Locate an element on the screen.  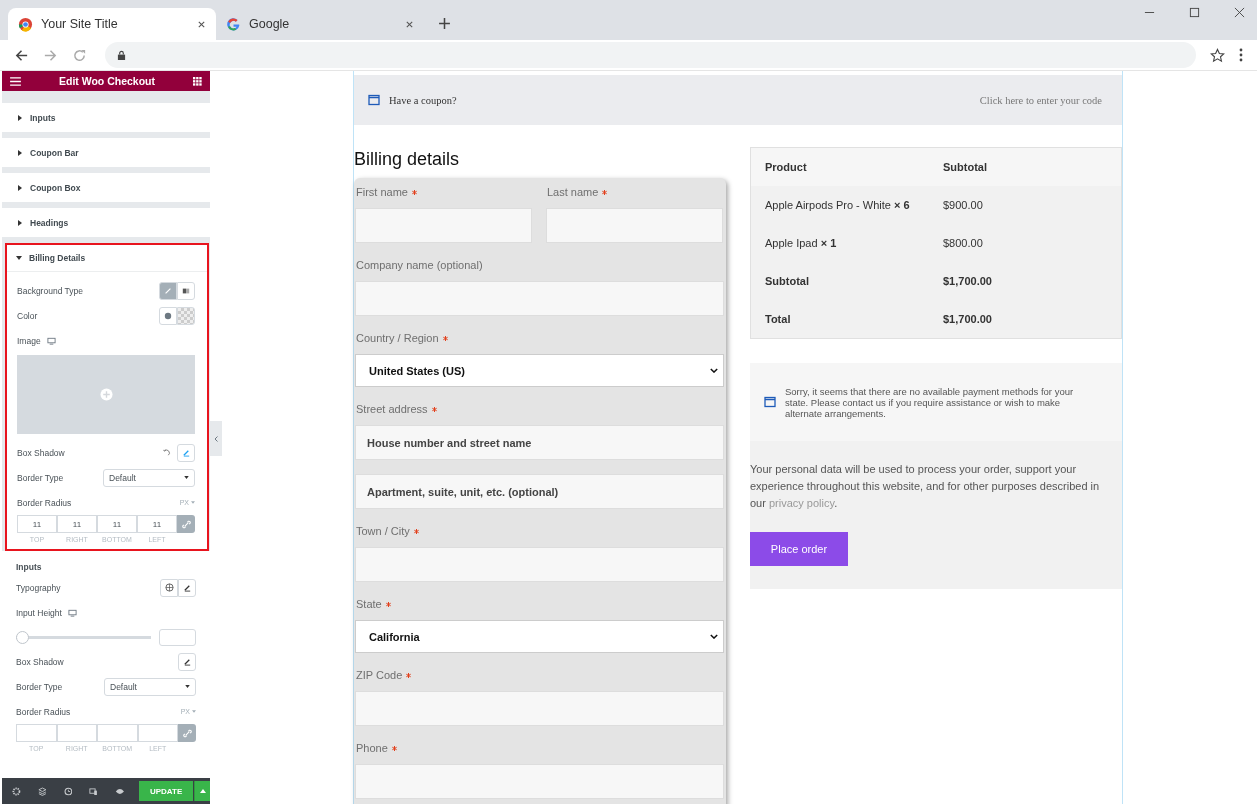
section-header: Inputs is located at coordinates (106, 117).